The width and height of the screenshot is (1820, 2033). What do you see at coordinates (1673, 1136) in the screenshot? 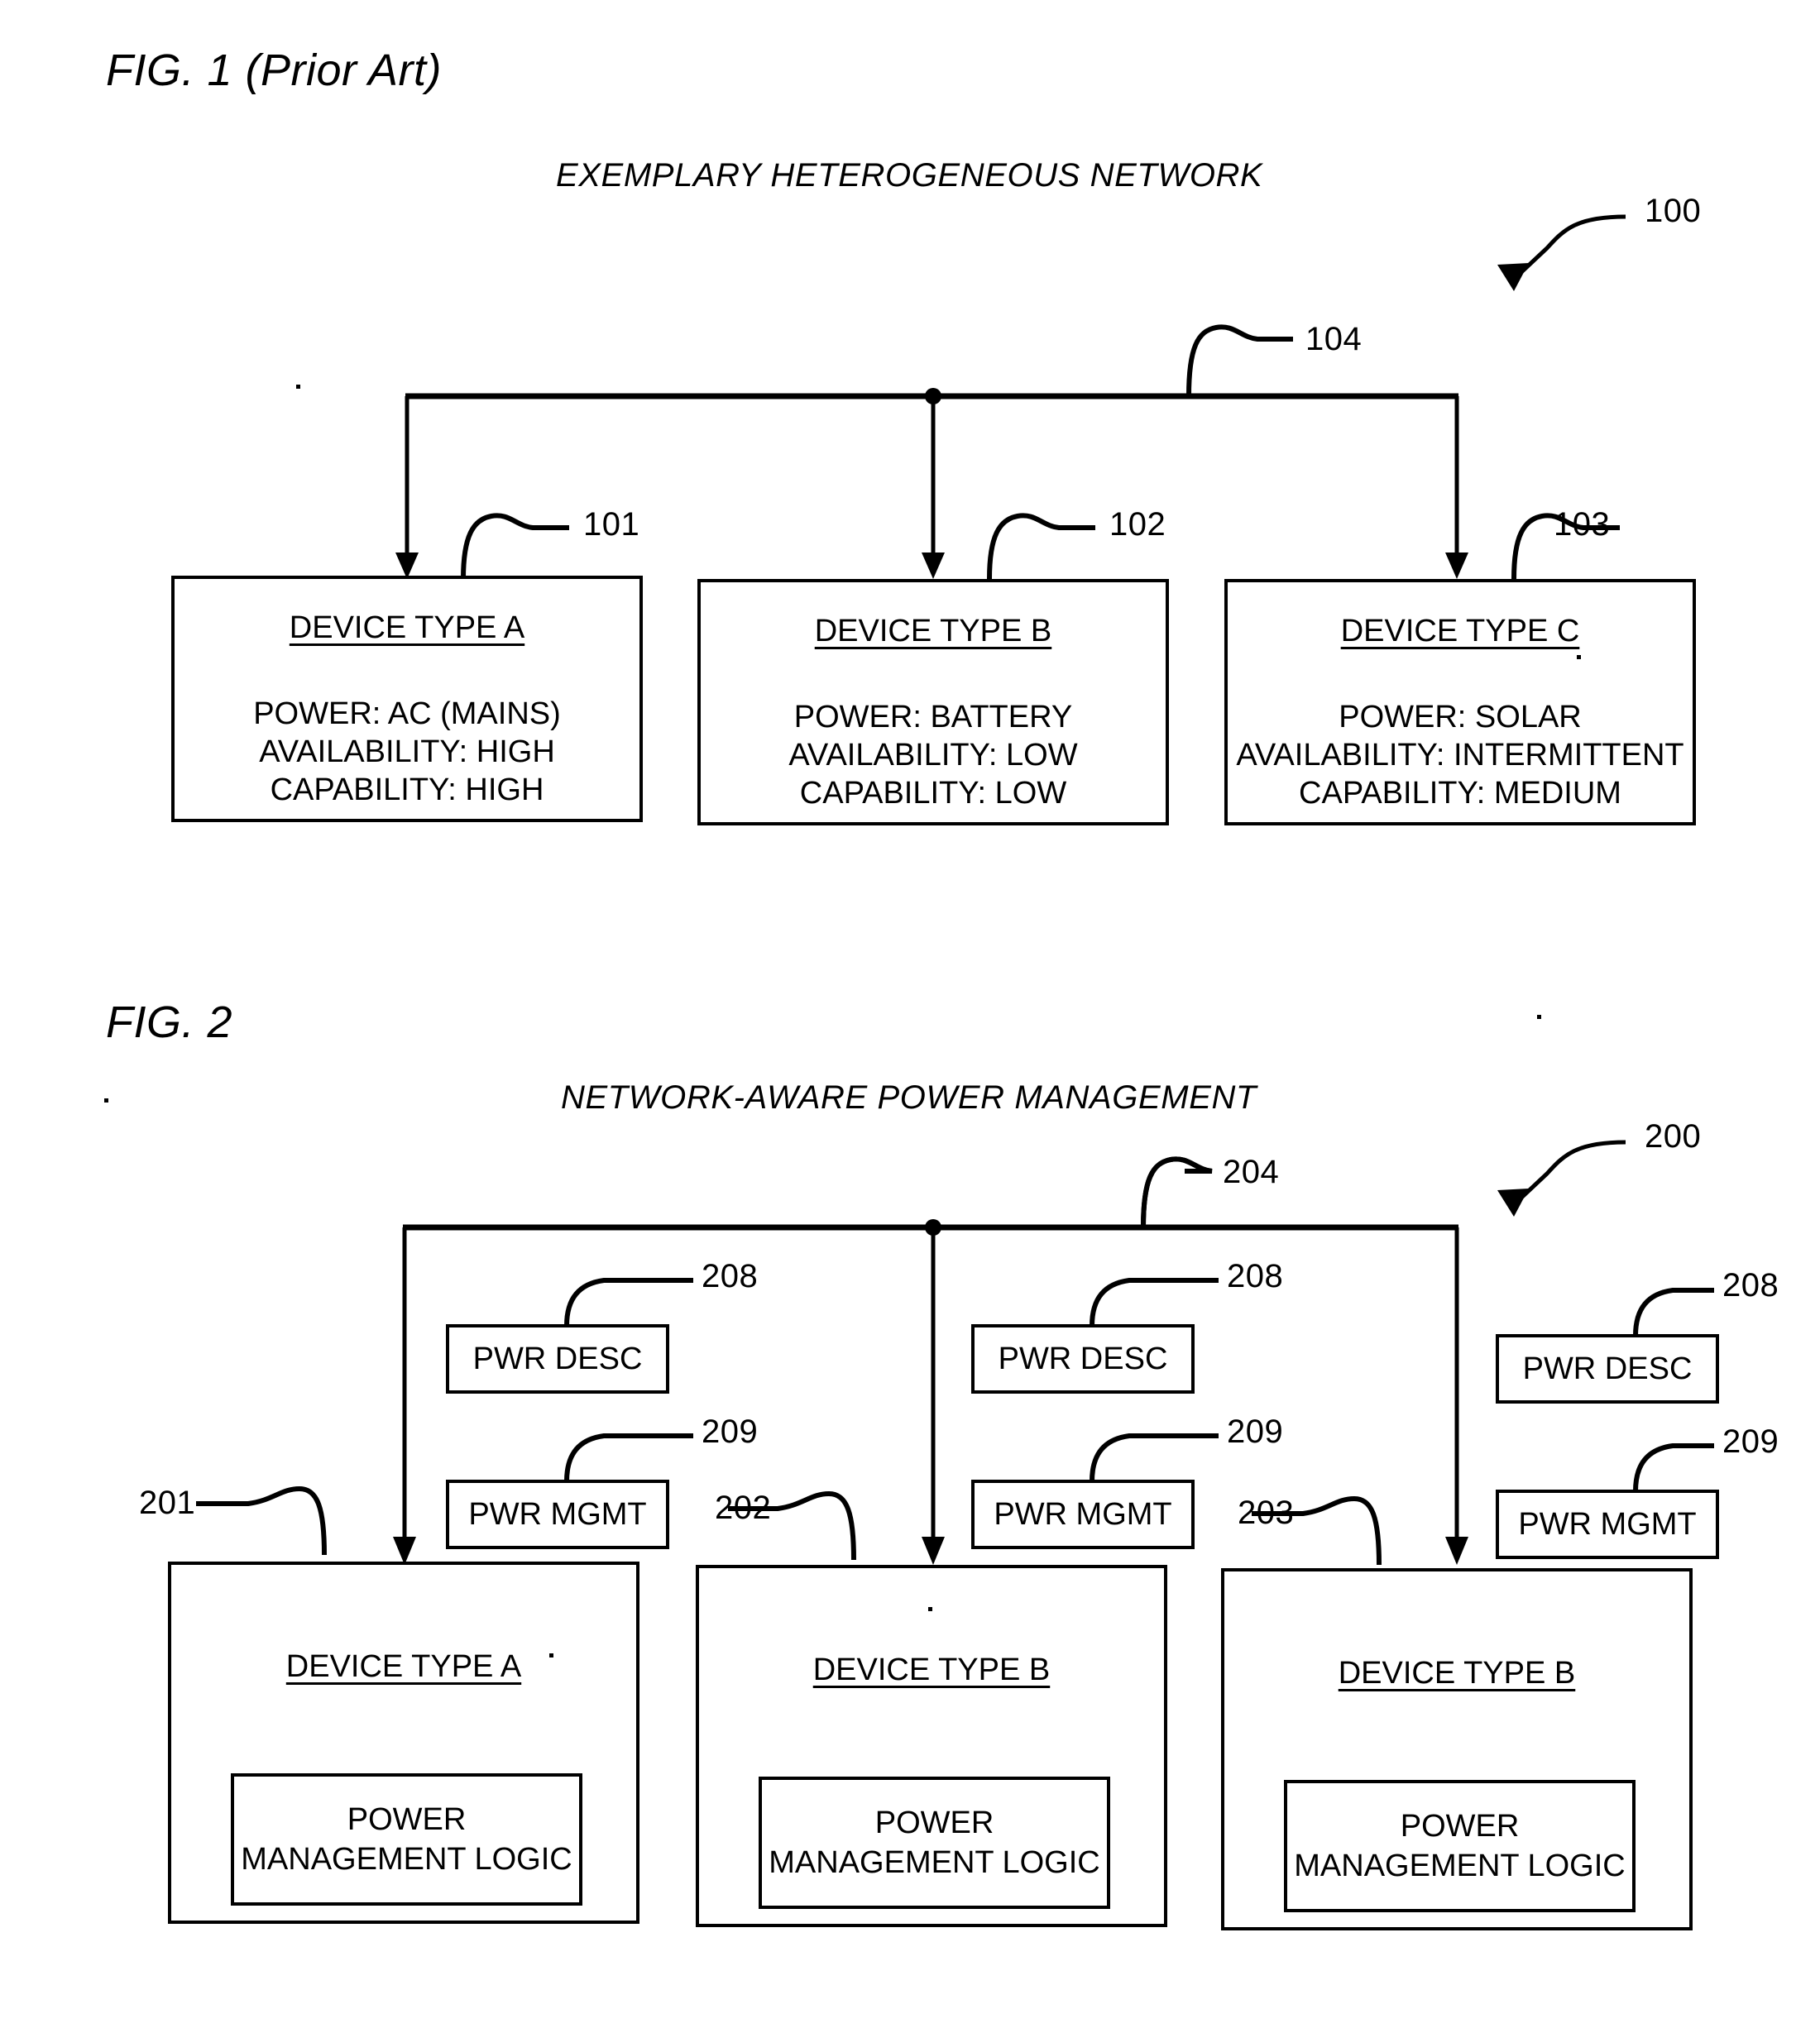
I see `fig2-system-ref: 200` at bounding box center [1673, 1136].